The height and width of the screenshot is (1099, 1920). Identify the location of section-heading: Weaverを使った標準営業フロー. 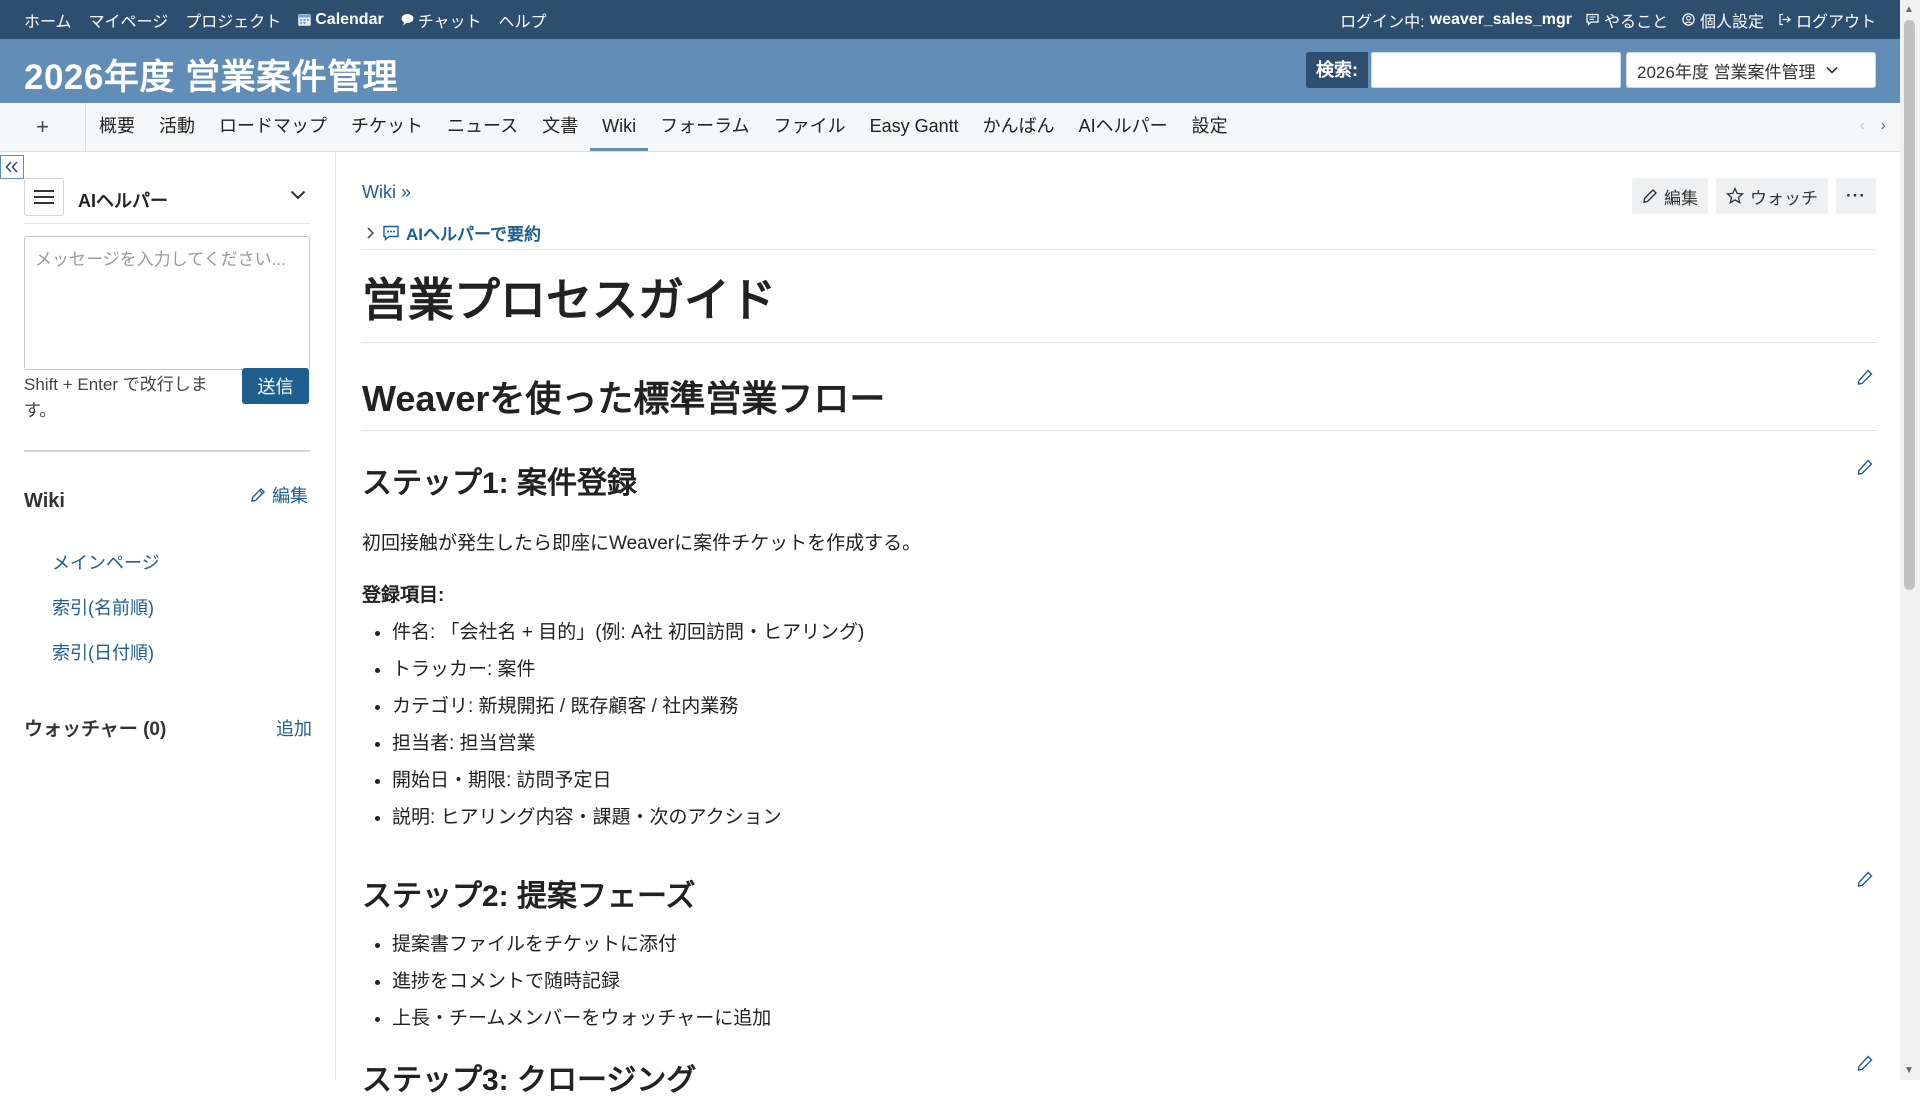
(1119, 400).